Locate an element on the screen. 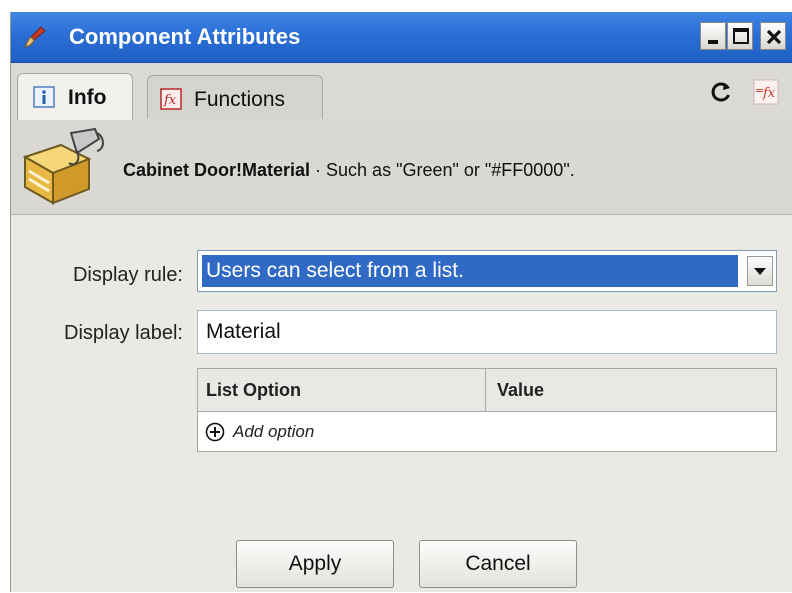 The image size is (792, 593). display-label-label: Display label: is located at coordinates (123, 333).